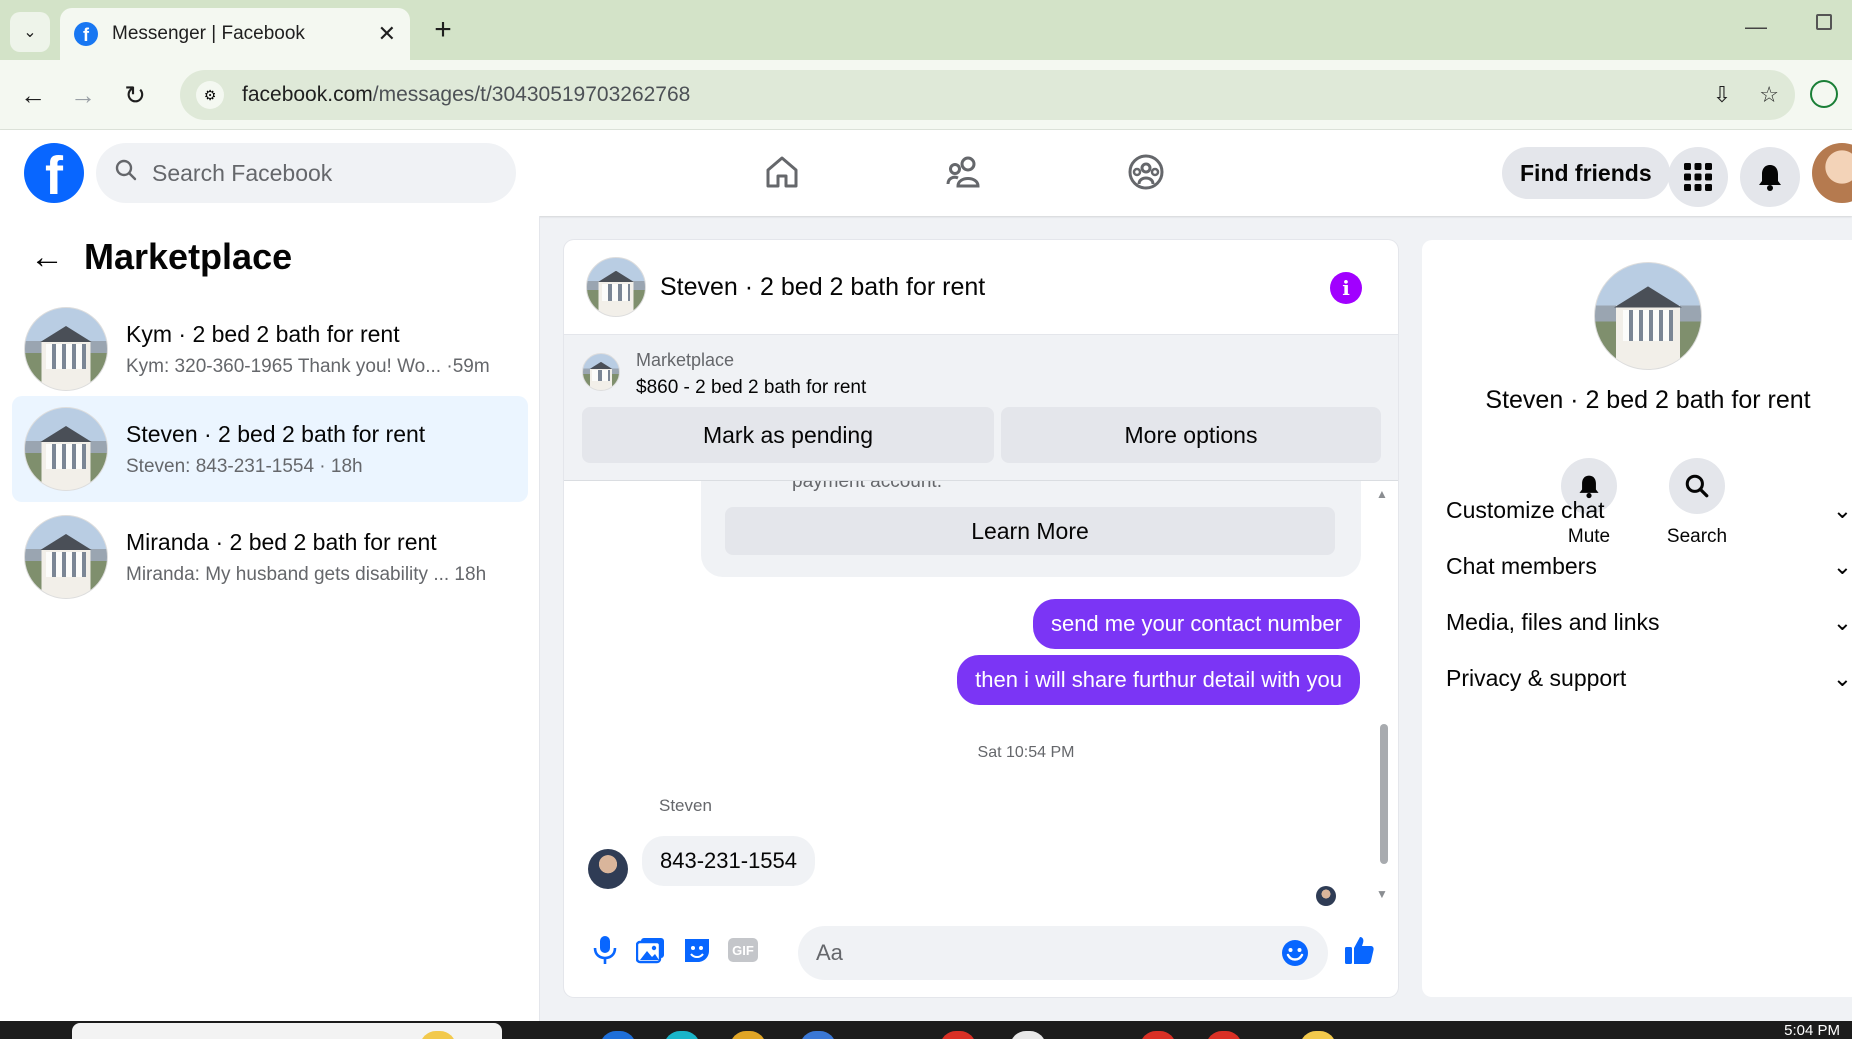 This screenshot has height=1039, width=1852. What do you see at coordinates (751, 388) in the screenshot?
I see `listing-title: $860 - 2 bed 2 bath for rent` at bounding box center [751, 388].